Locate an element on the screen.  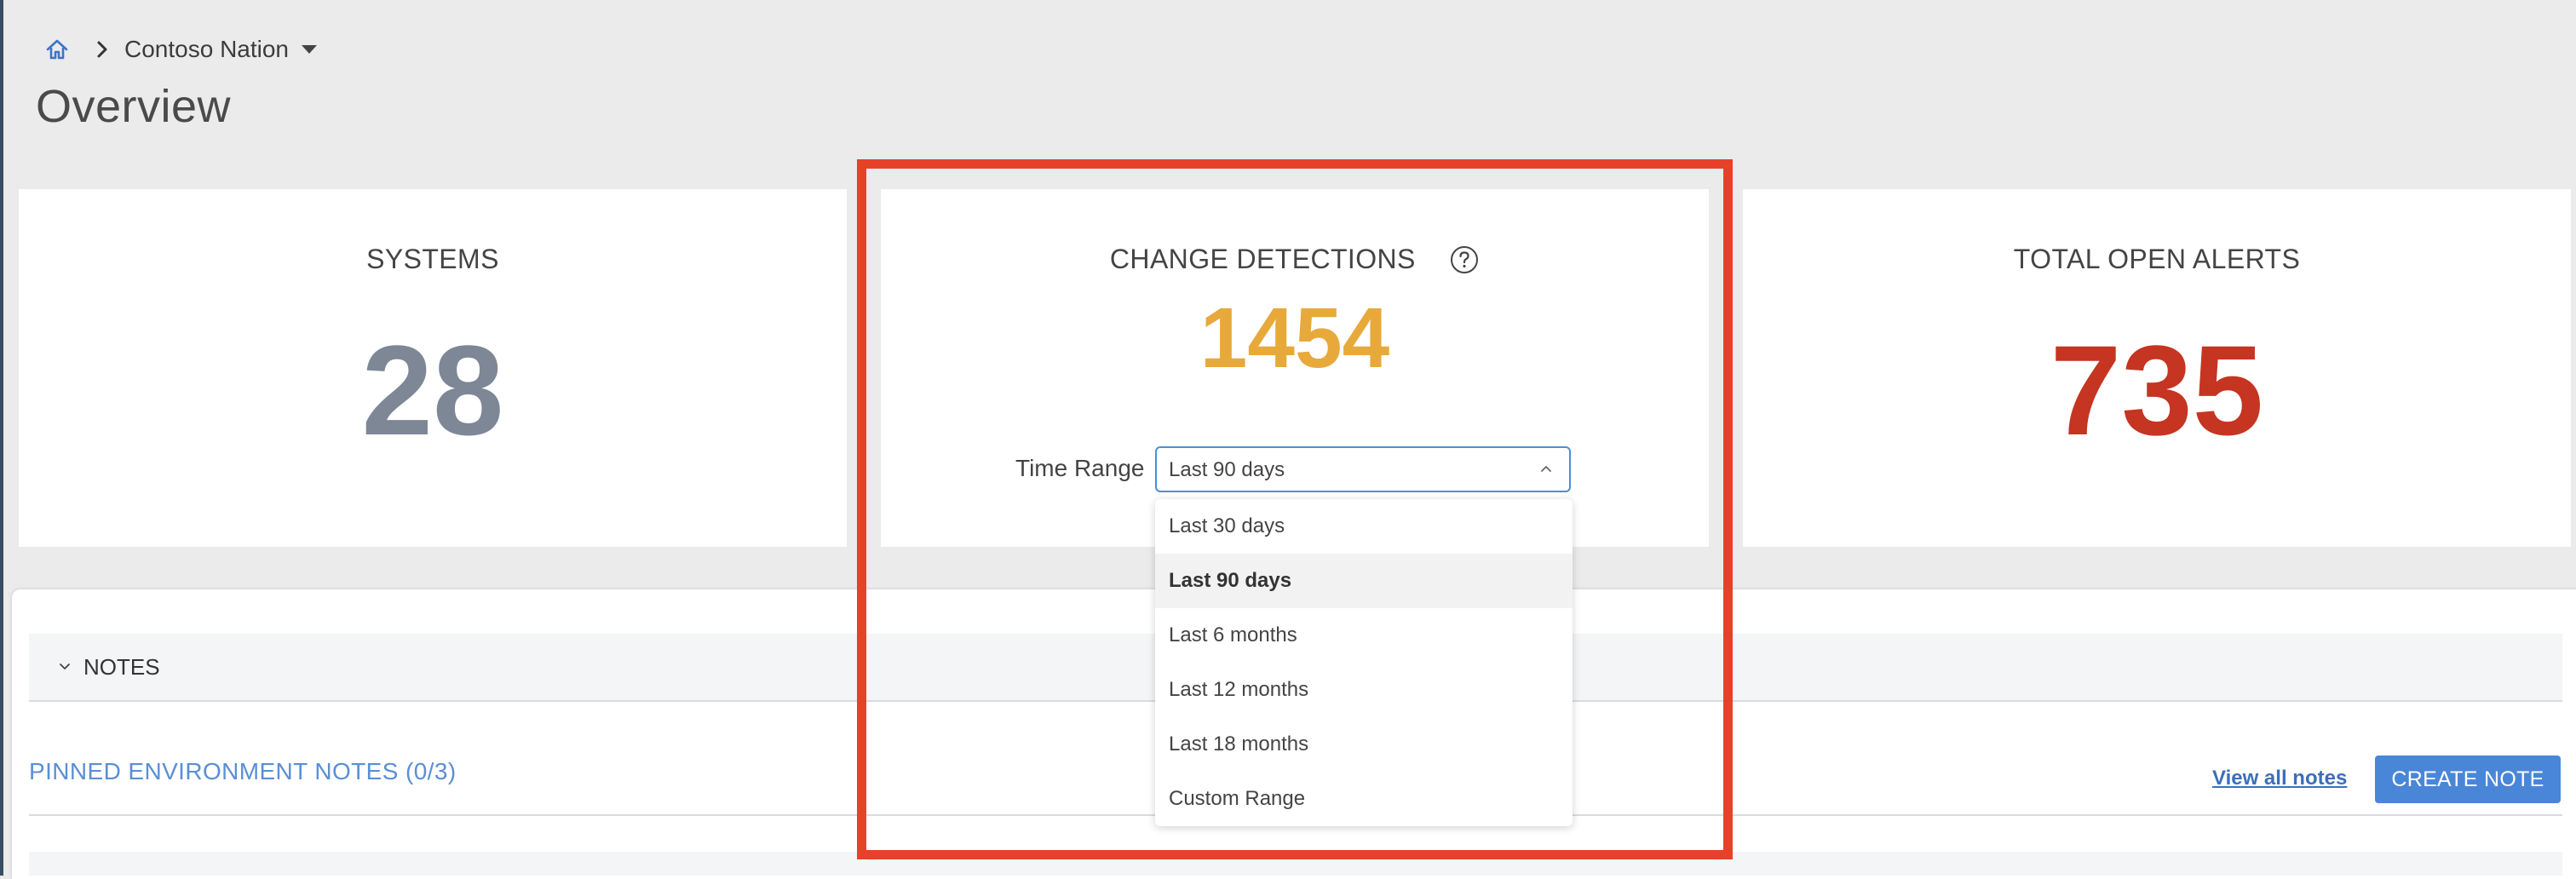
systems-card: SYSTEMS 28 is located at coordinates (433, 368).